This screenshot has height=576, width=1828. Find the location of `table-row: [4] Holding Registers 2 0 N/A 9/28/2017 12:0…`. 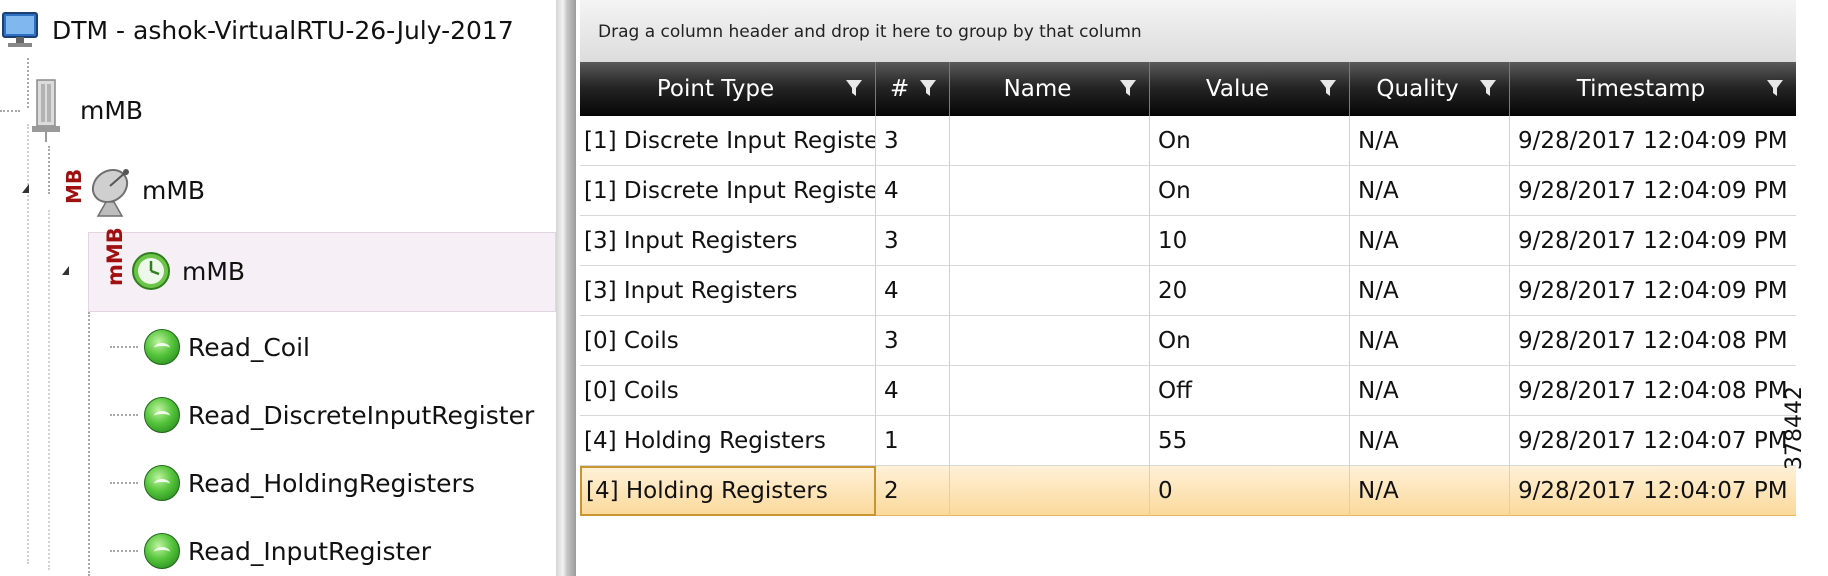

table-row: [4] Holding Registers 2 0 N/A 9/28/2017 12:0… is located at coordinates (1188, 491).